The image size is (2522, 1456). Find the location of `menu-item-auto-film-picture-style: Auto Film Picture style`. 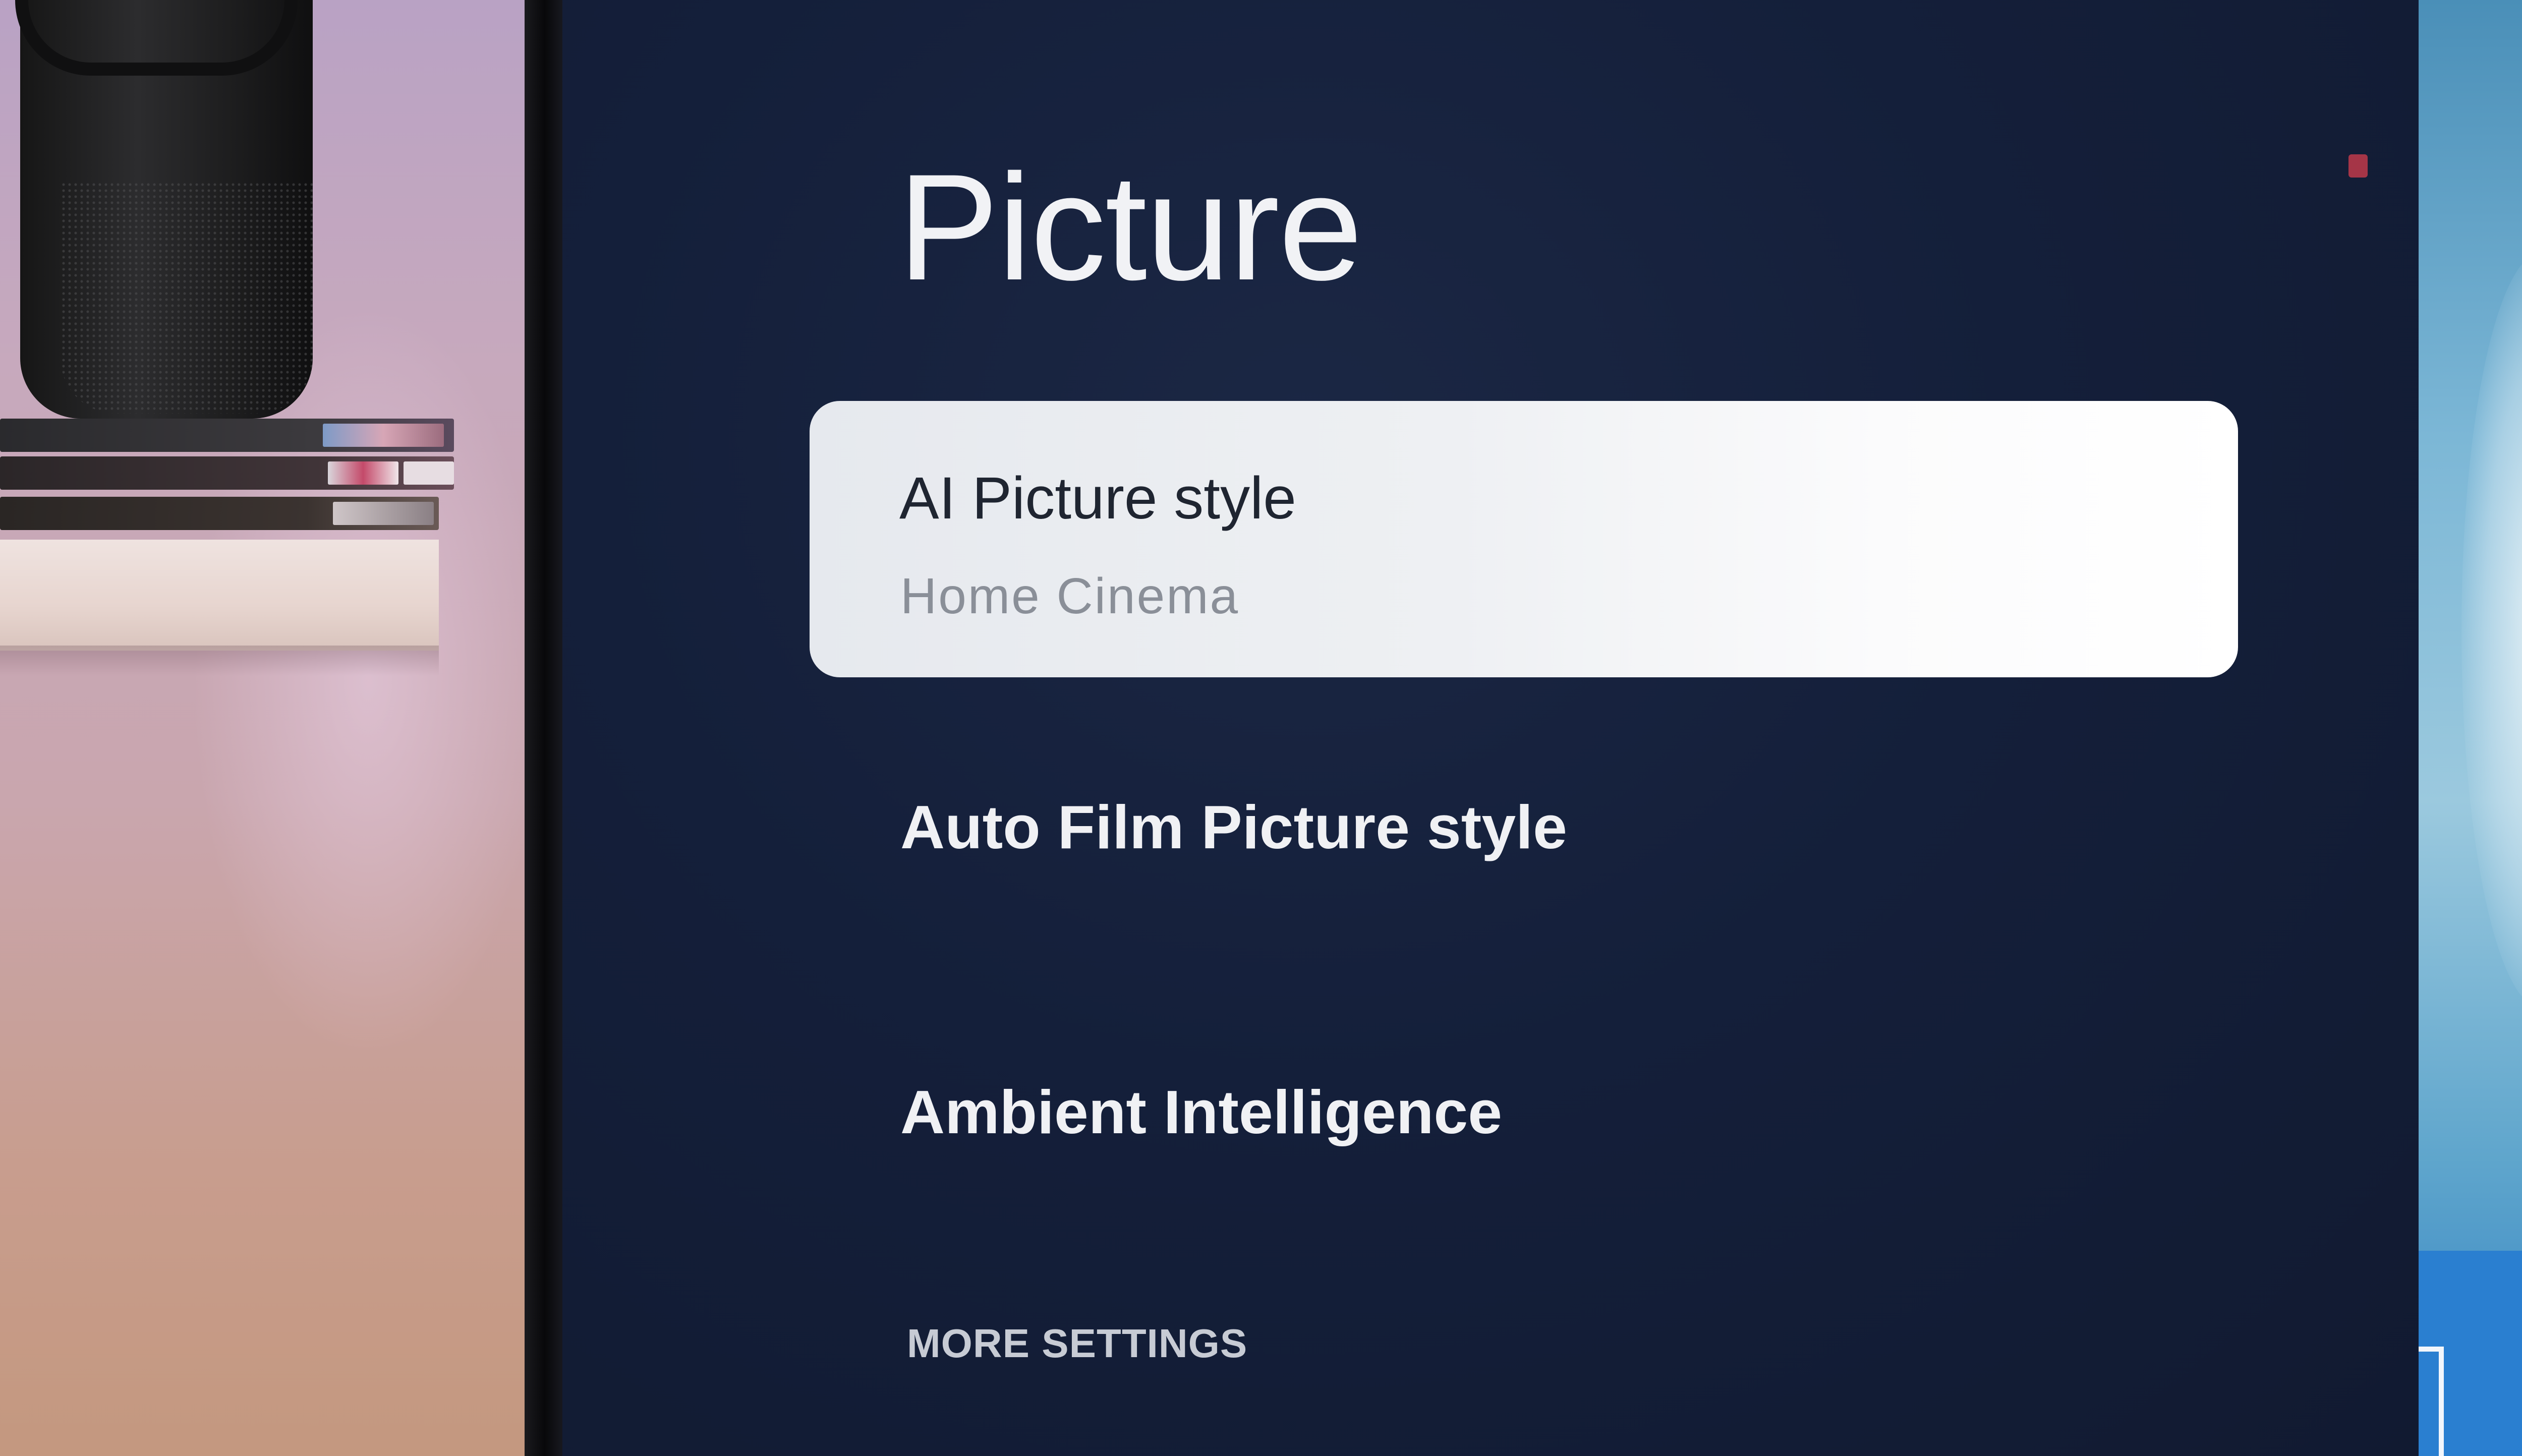

menu-item-auto-film-picture-style: Auto Film Picture style is located at coordinates (1233, 827).